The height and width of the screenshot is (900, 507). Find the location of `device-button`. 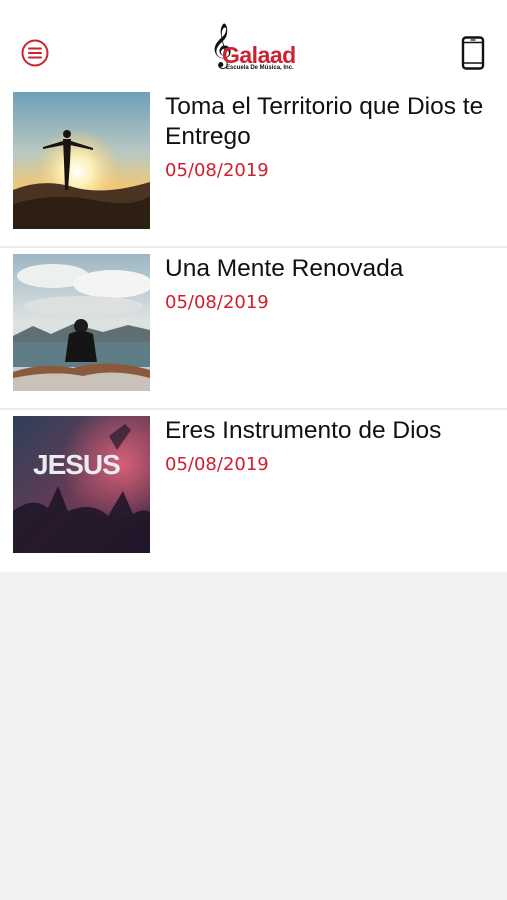

device-button is located at coordinates (473, 53).